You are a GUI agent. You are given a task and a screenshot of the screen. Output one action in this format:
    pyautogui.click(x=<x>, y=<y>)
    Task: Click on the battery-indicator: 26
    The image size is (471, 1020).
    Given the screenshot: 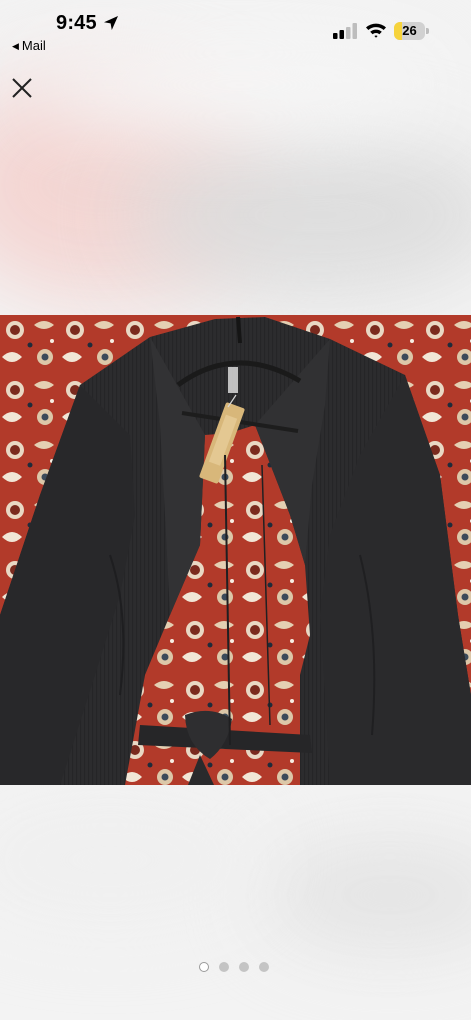 What is the action you would take?
    pyautogui.click(x=412, y=31)
    